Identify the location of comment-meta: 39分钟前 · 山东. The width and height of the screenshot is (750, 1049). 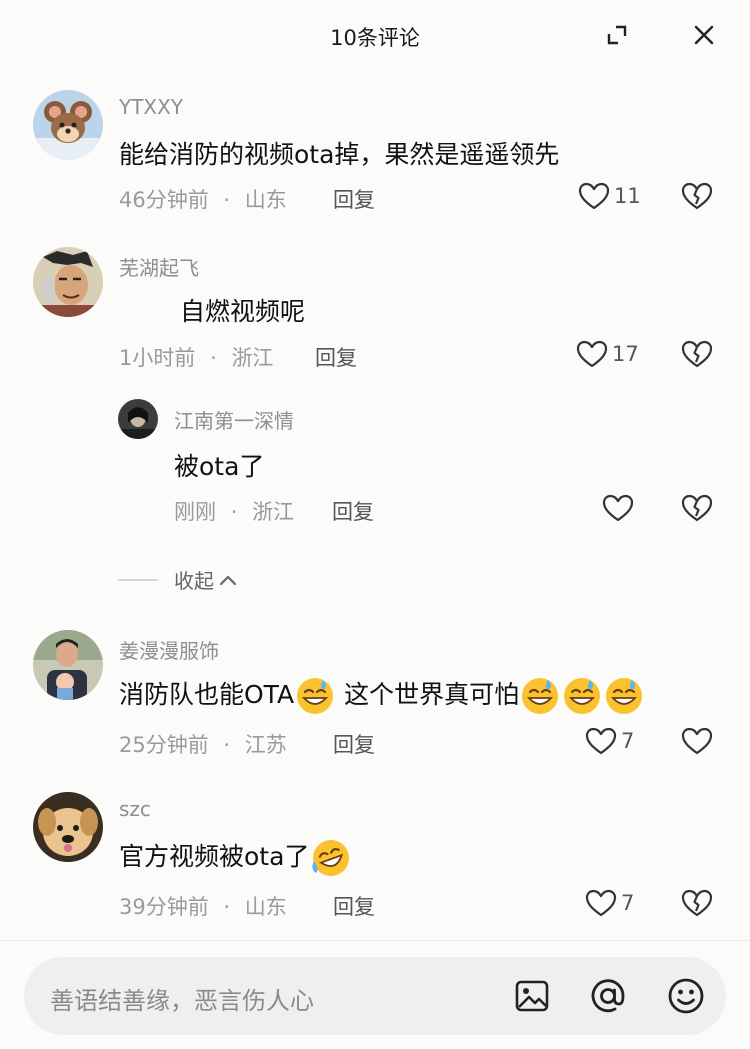
(203, 906).